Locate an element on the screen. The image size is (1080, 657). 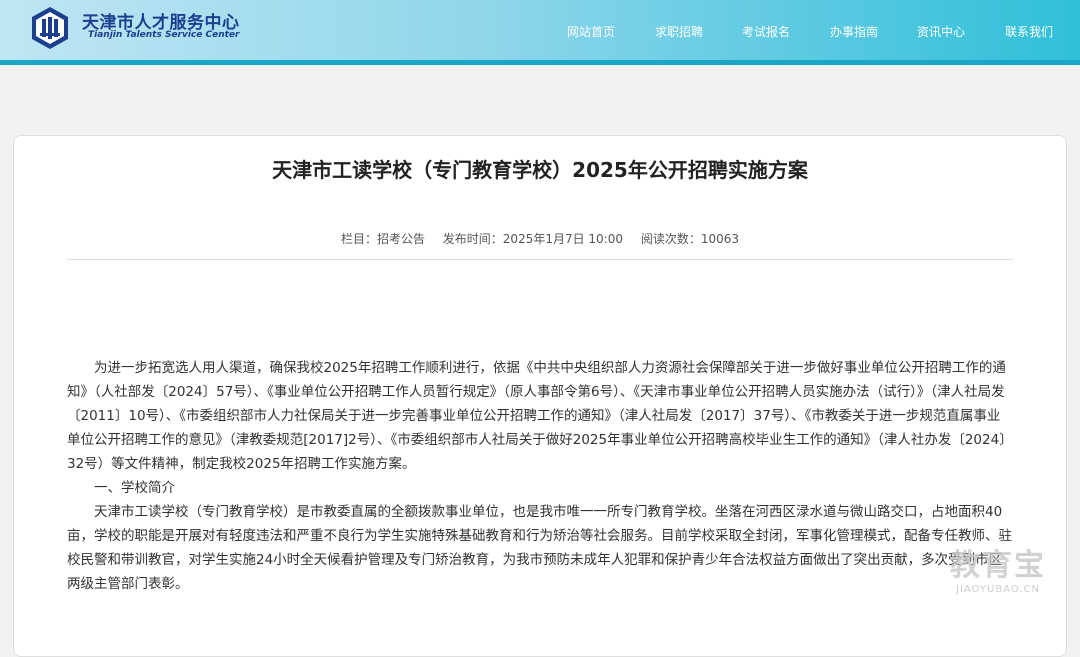
divider is located at coordinates (540, 259).